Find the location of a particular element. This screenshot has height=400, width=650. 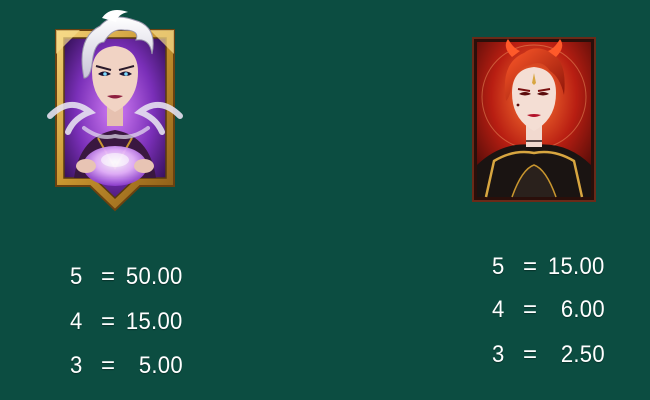

pay-value: 6.00 is located at coordinates (582, 309).